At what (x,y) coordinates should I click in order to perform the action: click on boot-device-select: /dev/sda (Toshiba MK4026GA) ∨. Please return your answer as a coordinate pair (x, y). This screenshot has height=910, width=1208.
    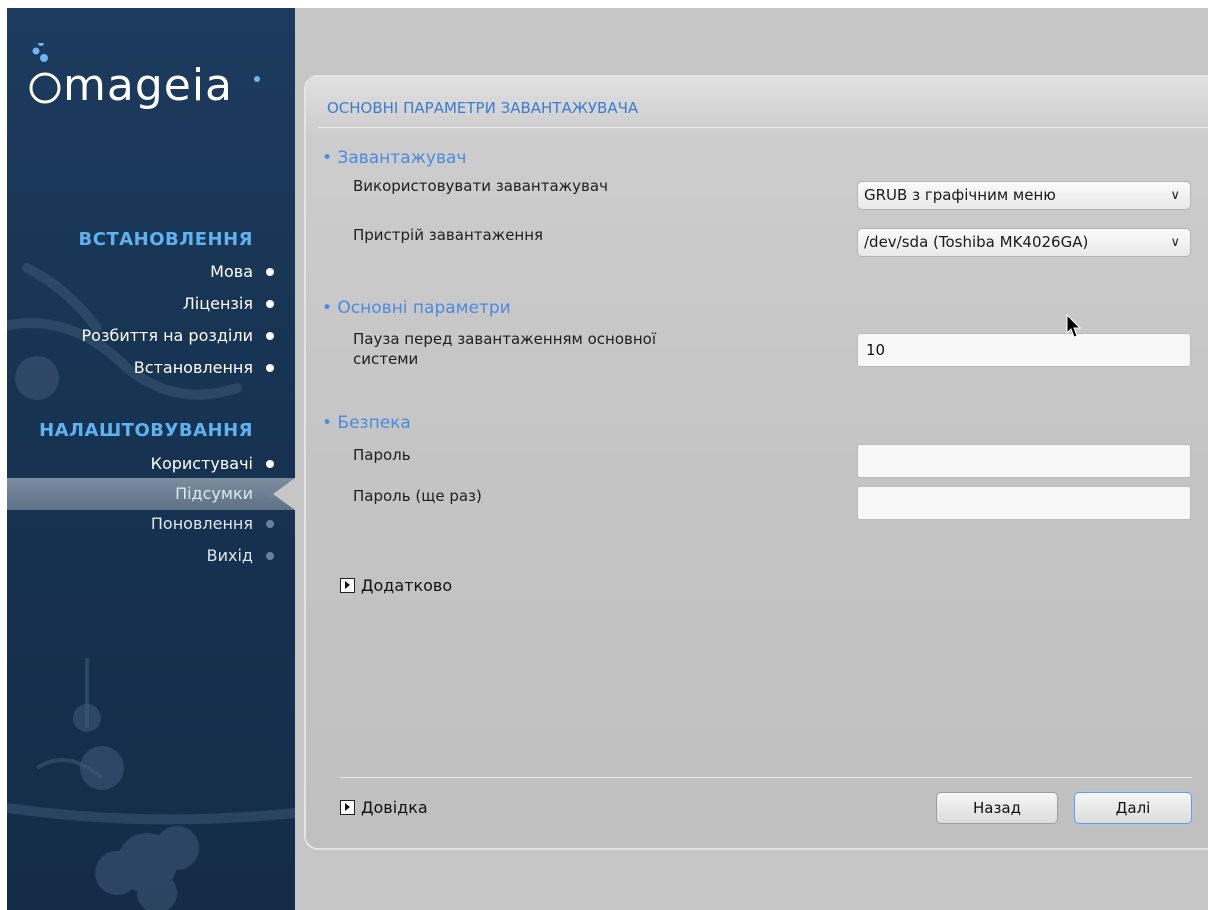
    Looking at the image, I should click on (1024, 242).